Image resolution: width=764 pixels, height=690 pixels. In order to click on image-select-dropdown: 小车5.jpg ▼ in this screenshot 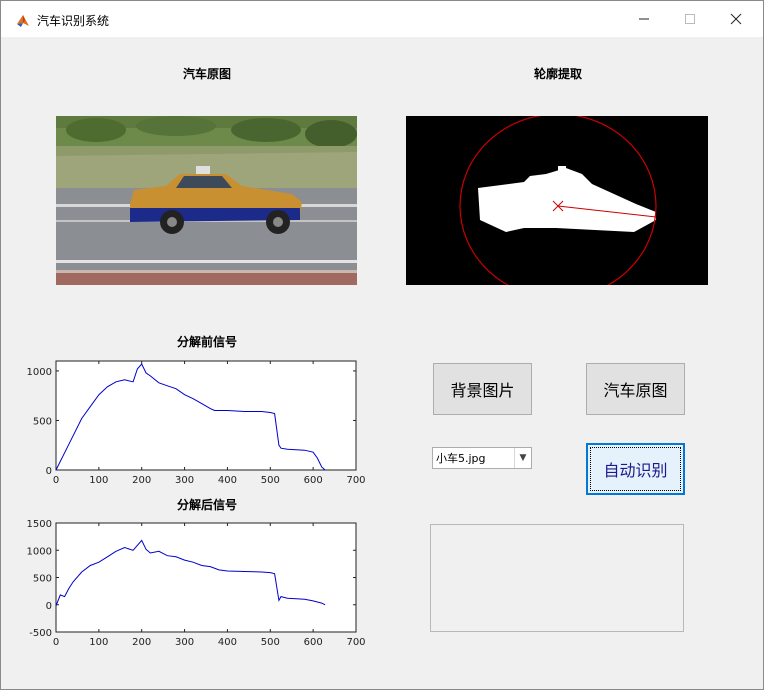, I will do `click(482, 458)`.